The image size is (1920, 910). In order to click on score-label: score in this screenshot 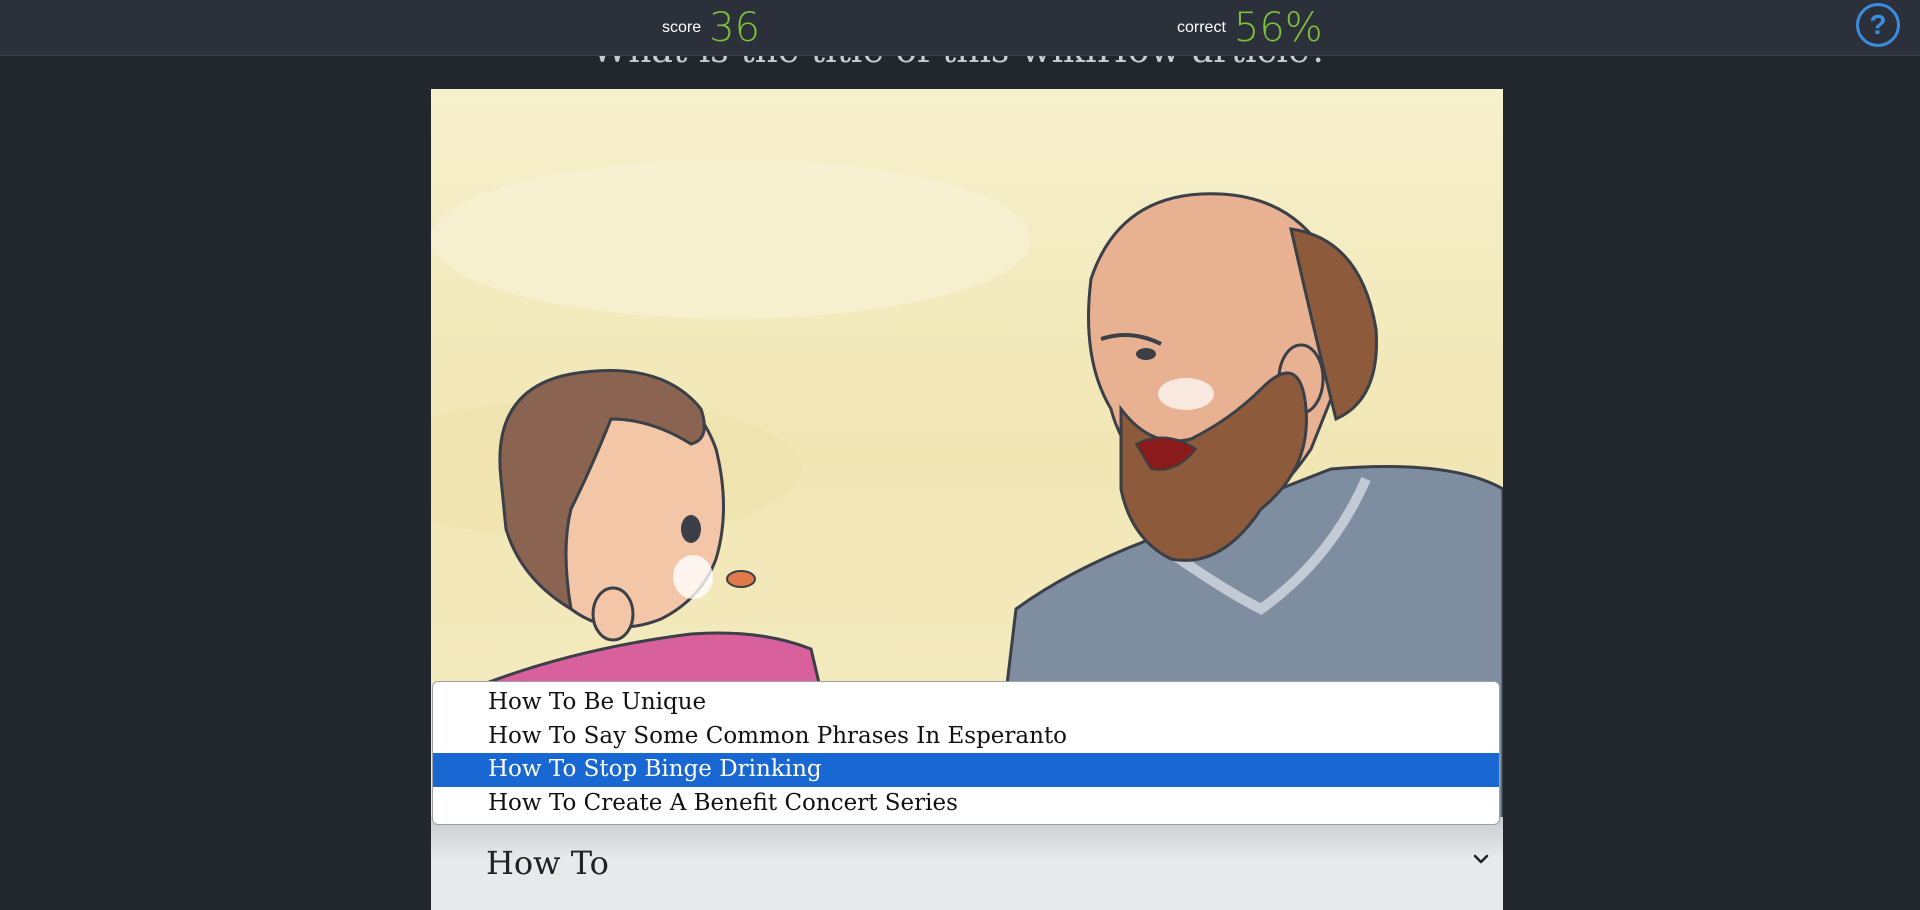, I will do `click(682, 27)`.